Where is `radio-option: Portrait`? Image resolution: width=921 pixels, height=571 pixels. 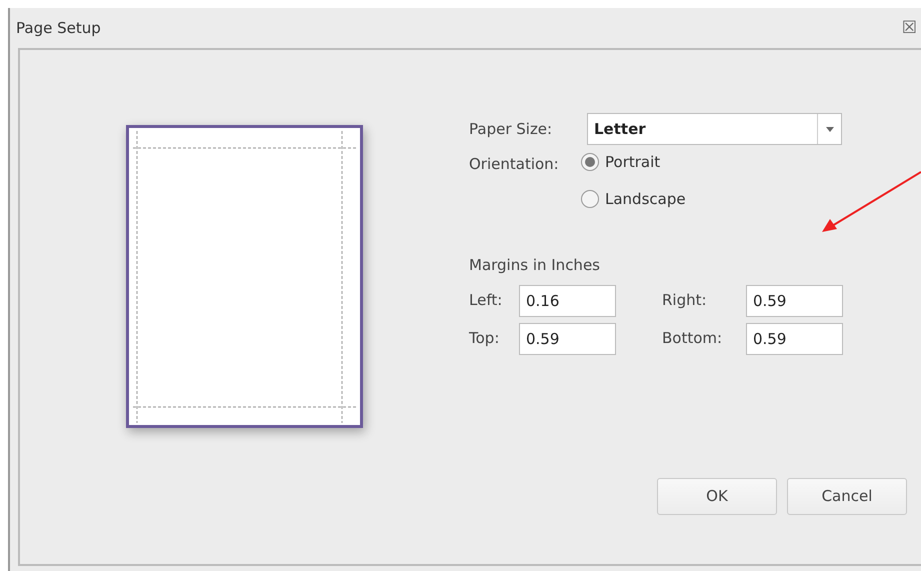
radio-option: Portrait is located at coordinates (633, 162).